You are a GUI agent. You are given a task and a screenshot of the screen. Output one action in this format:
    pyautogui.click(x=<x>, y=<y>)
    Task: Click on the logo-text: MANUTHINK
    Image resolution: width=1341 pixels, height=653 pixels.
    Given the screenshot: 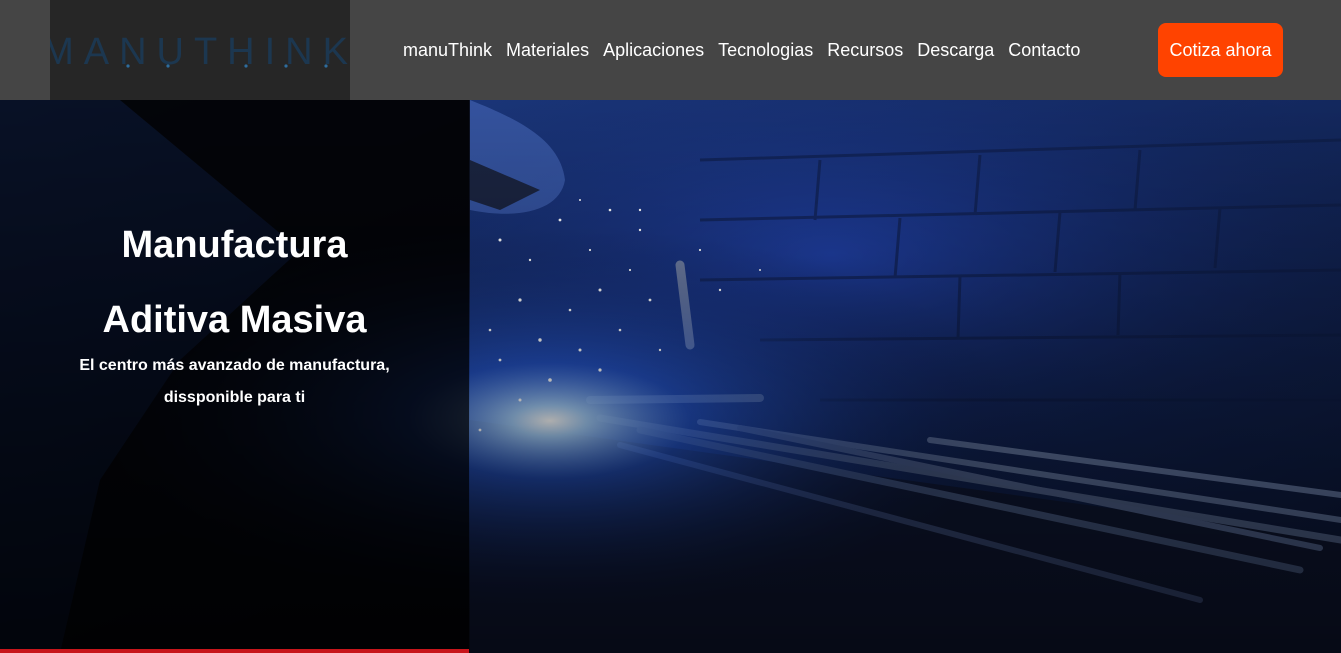 What is the action you would take?
    pyautogui.click(x=200, y=52)
    